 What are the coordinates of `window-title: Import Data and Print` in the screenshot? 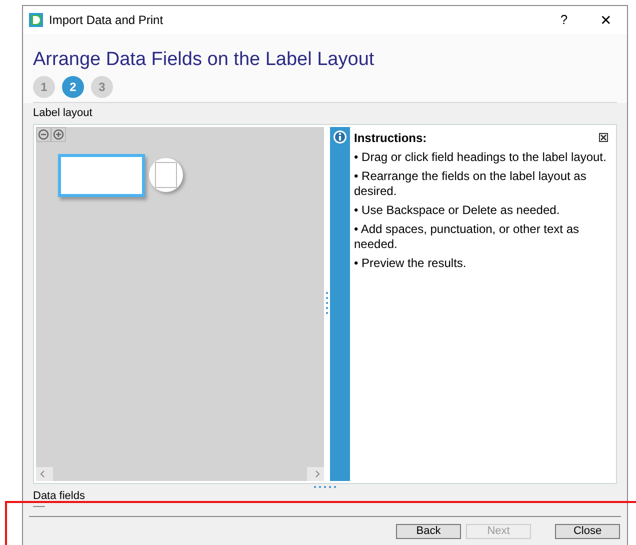 It's located at (106, 20).